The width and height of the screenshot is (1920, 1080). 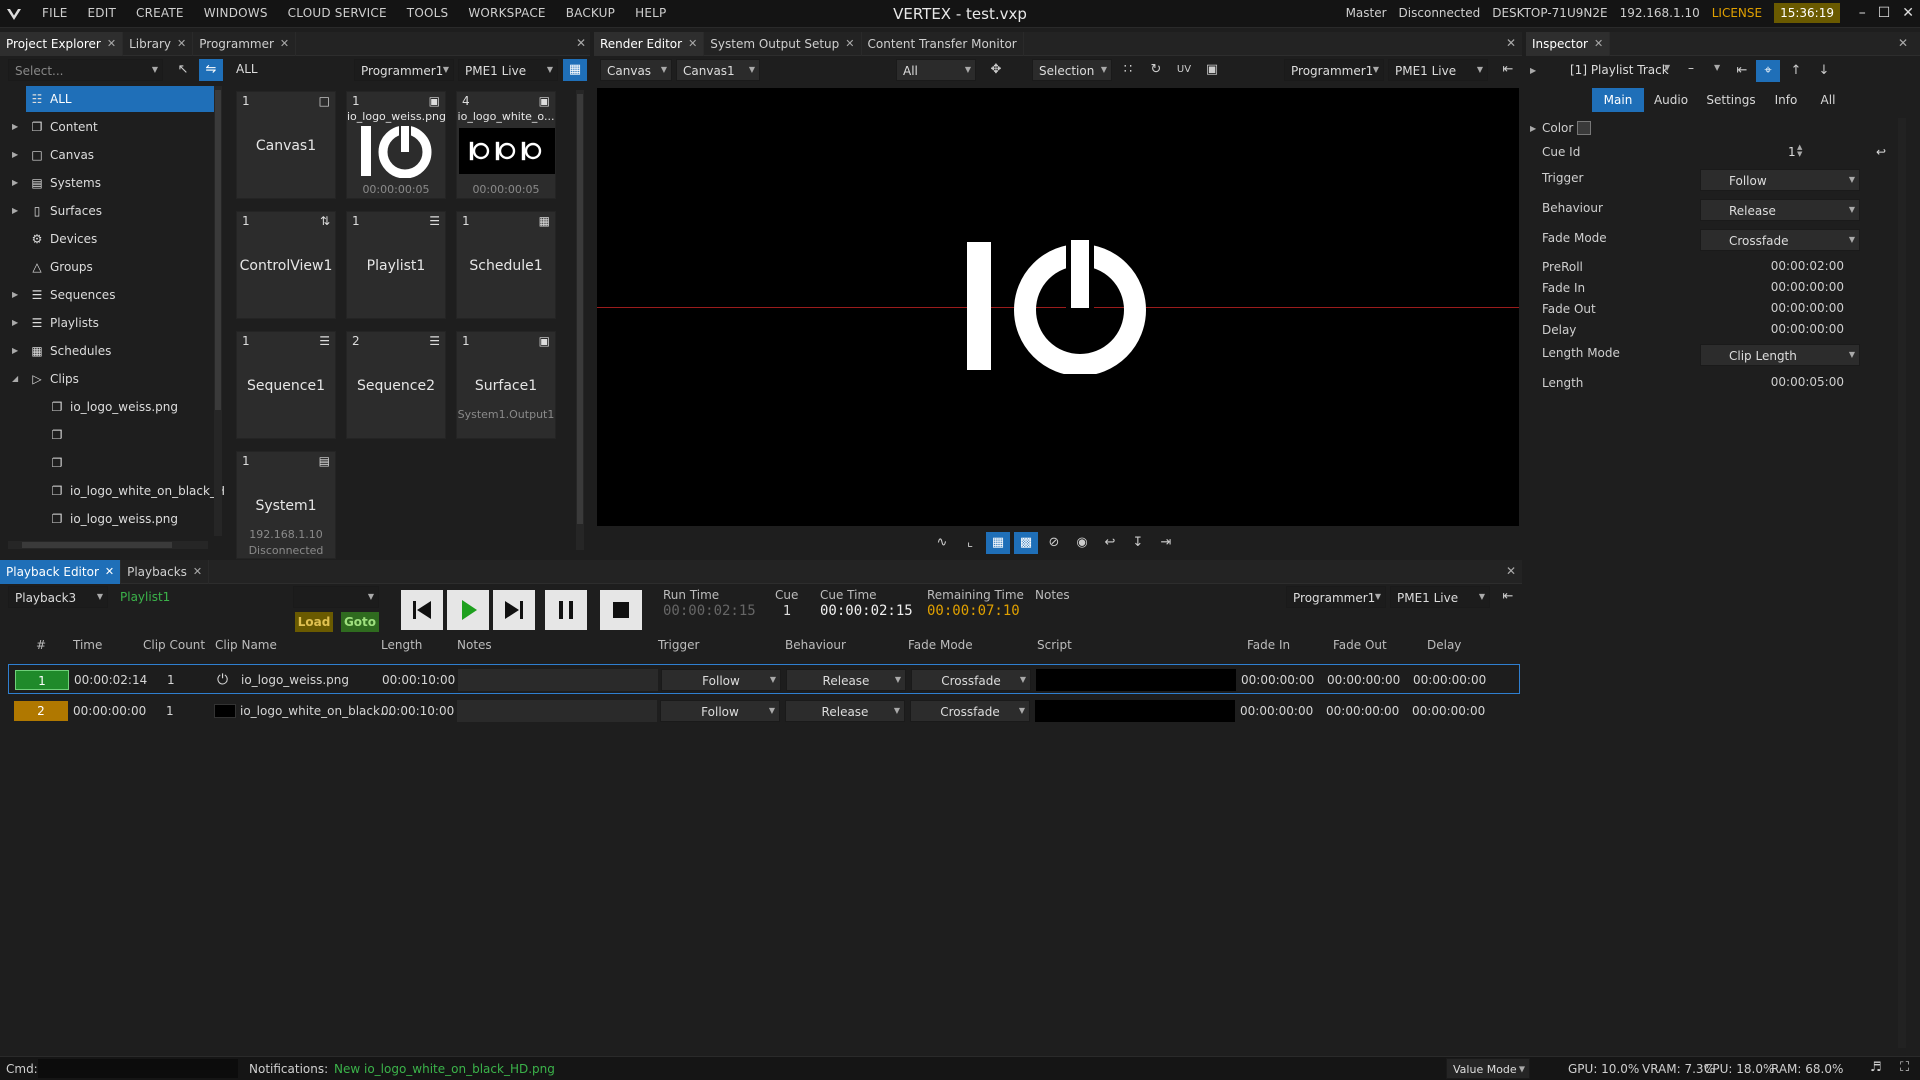 I want to click on behaviour-select: Release ▼, so click(x=1780, y=210).